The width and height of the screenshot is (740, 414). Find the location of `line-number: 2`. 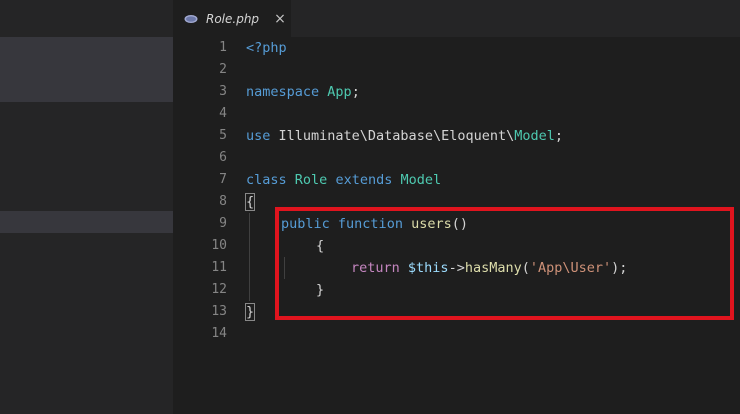

line-number: 2 is located at coordinates (223, 69).